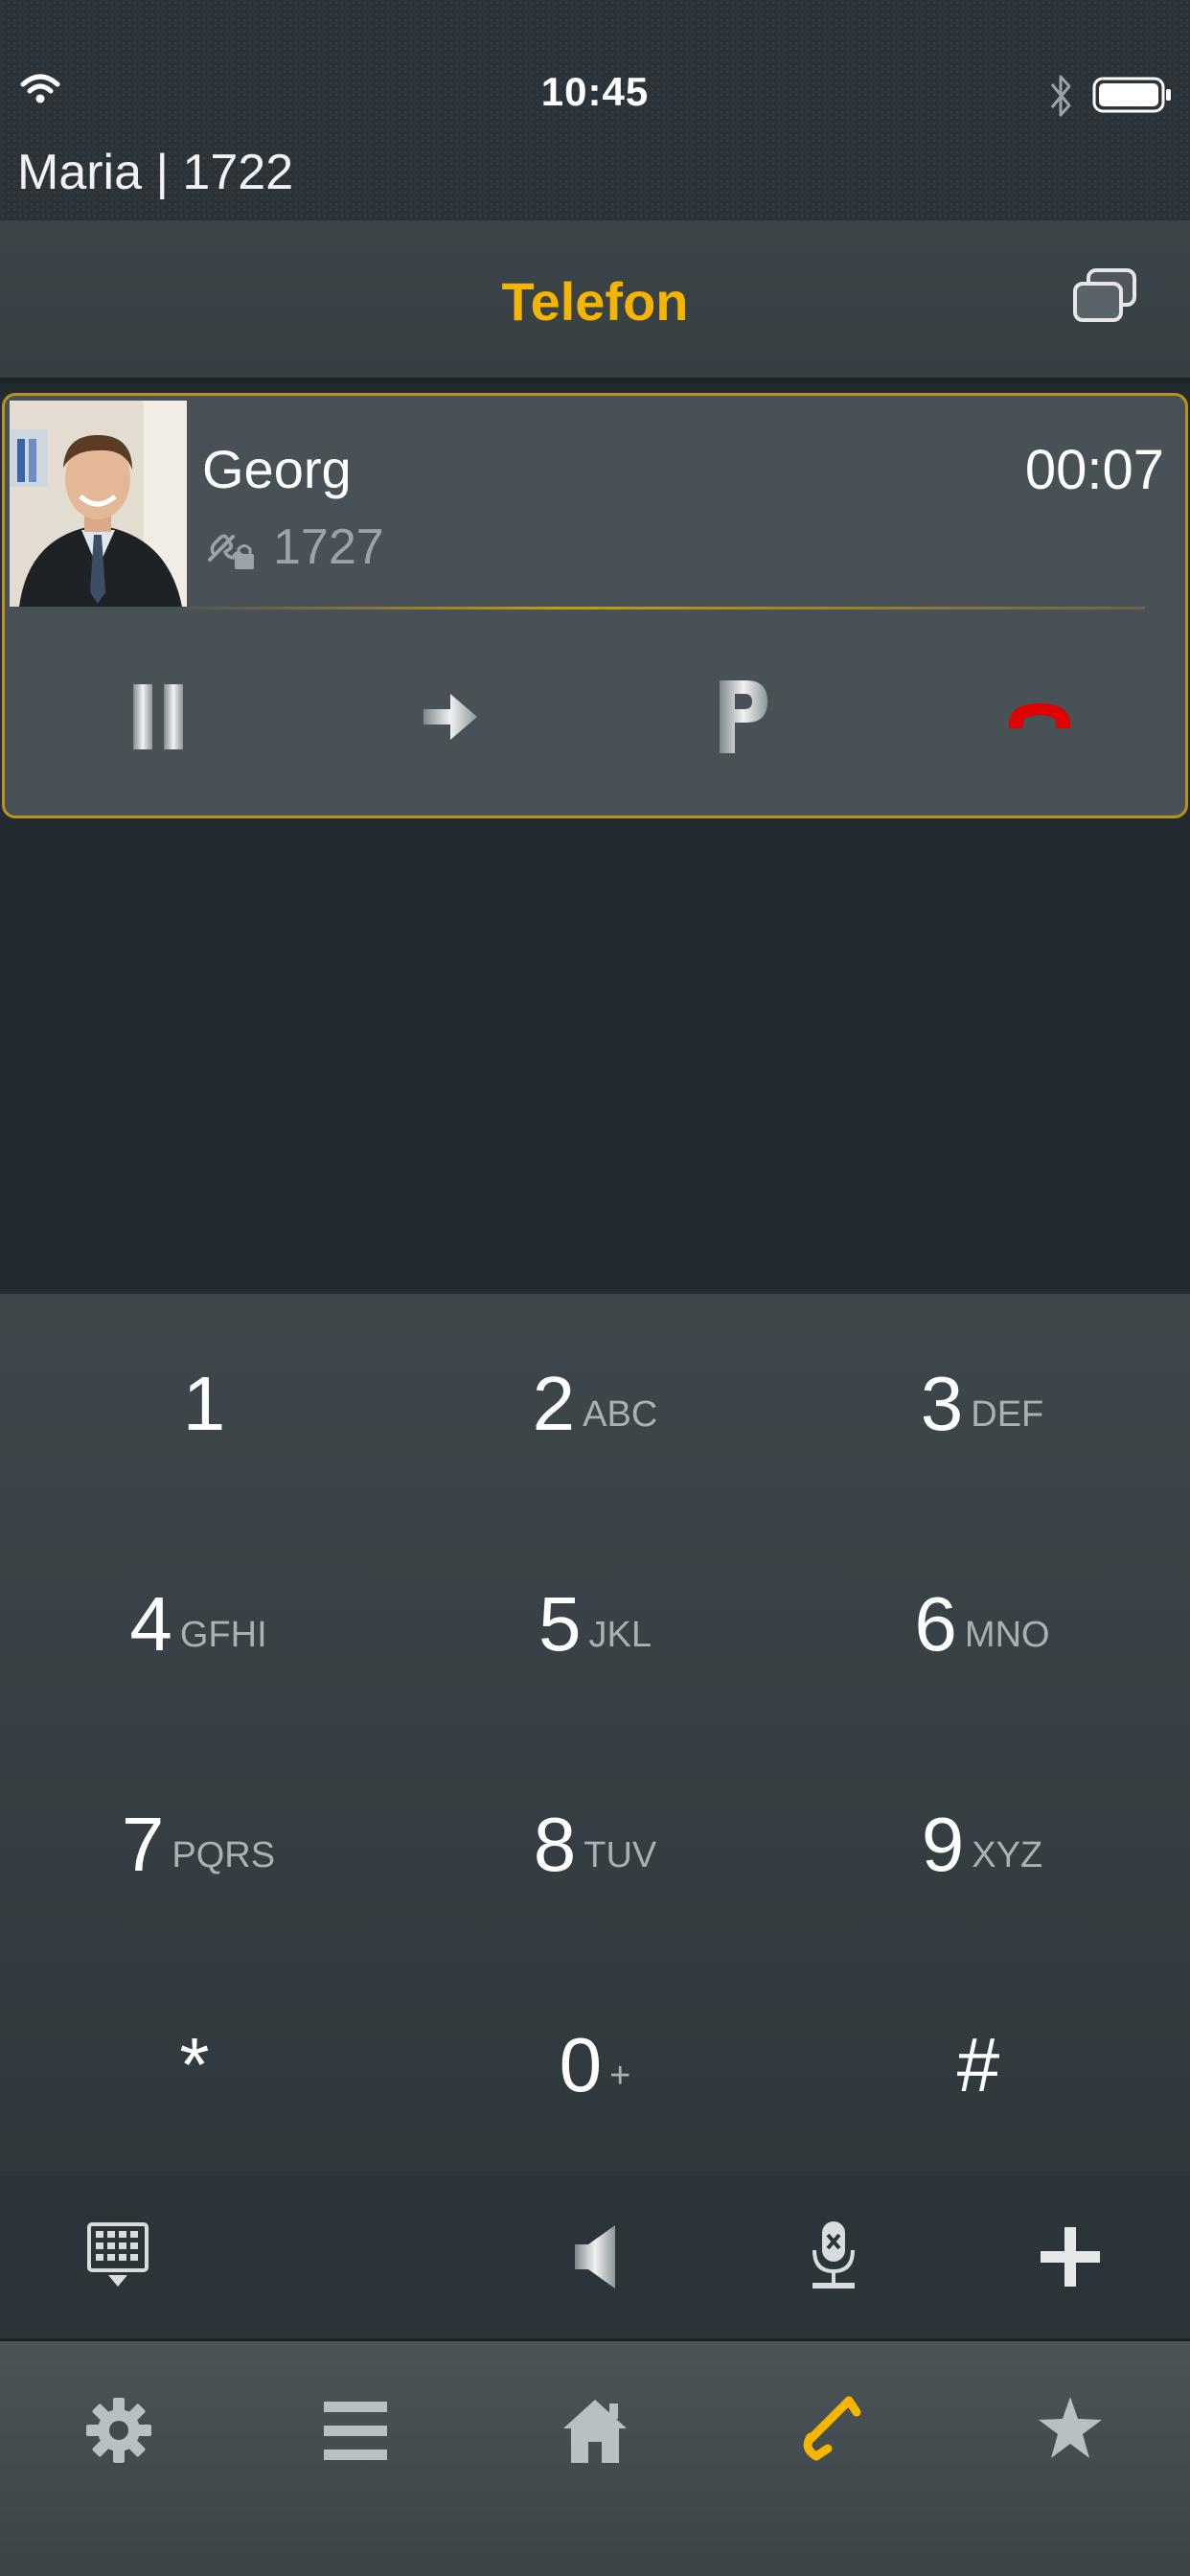 The image size is (1190, 2576). What do you see at coordinates (118, 2254) in the screenshot?
I see `keypad-toggle-icon` at bounding box center [118, 2254].